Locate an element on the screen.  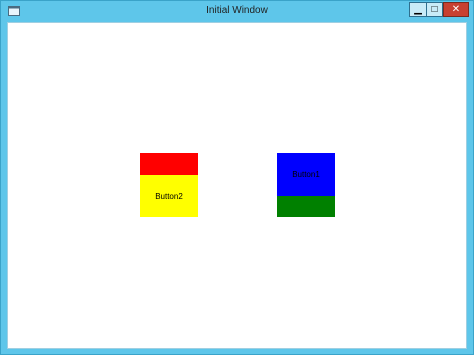
close-icon: ✕ is located at coordinates (456, 9).